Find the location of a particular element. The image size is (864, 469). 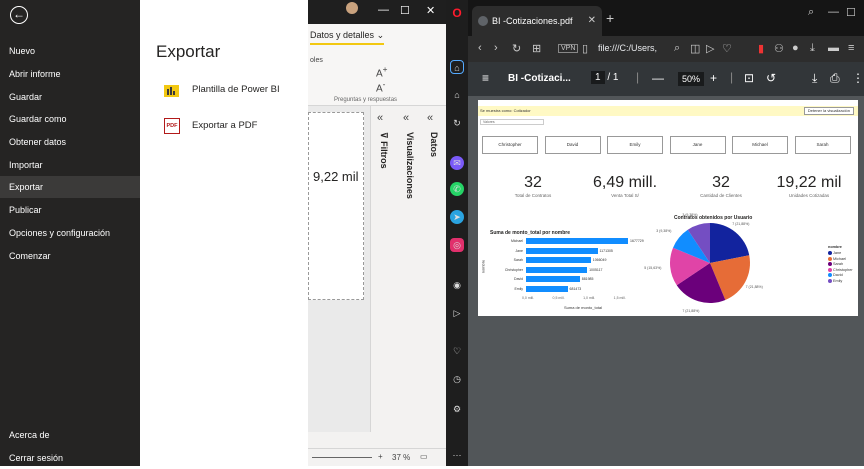

zoom-in-icon: + is located at coordinates (713, 78).